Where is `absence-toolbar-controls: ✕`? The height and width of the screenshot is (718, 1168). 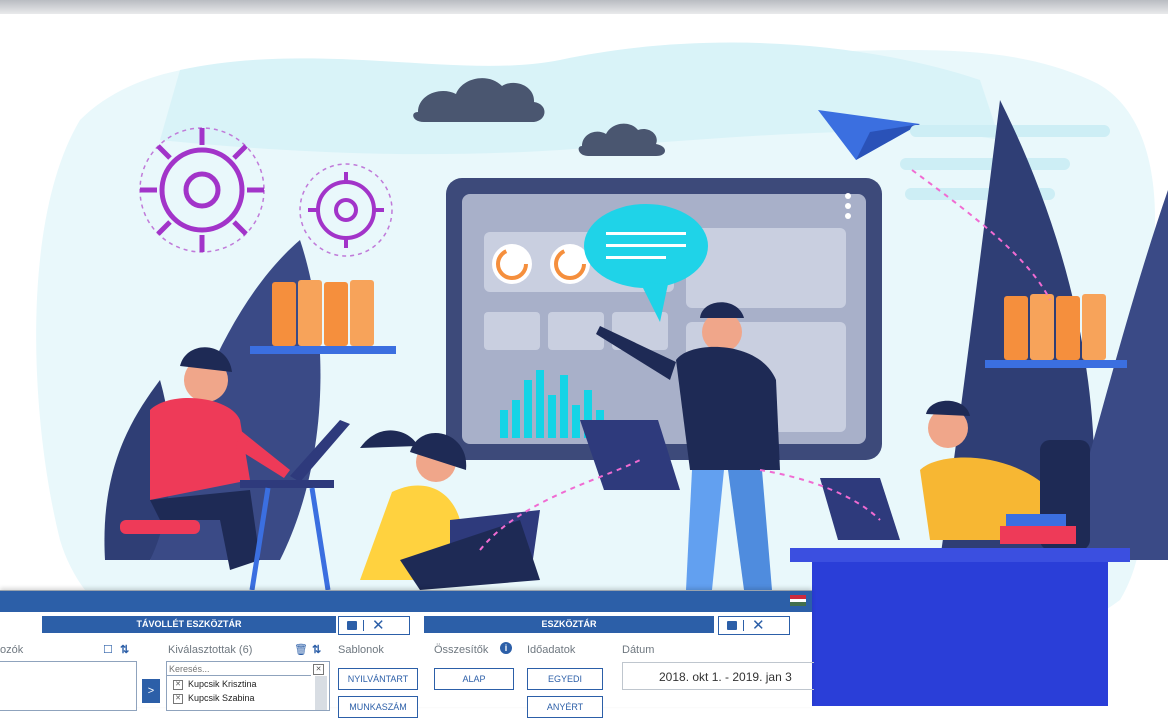
absence-toolbar-controls: ✕ is located at coordinates (374, 625).